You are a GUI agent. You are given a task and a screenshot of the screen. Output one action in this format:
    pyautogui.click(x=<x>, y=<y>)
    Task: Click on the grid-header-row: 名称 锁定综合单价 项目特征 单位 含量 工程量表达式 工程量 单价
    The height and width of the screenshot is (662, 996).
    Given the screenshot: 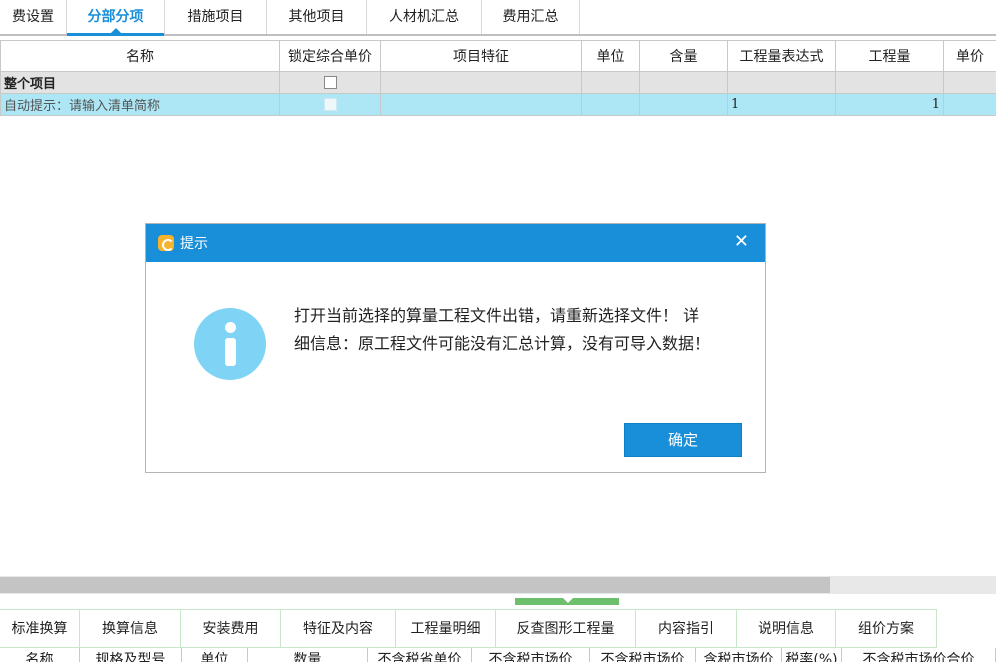 What is the action you would take?
    pyautogui.click(x=498, y=56)
    